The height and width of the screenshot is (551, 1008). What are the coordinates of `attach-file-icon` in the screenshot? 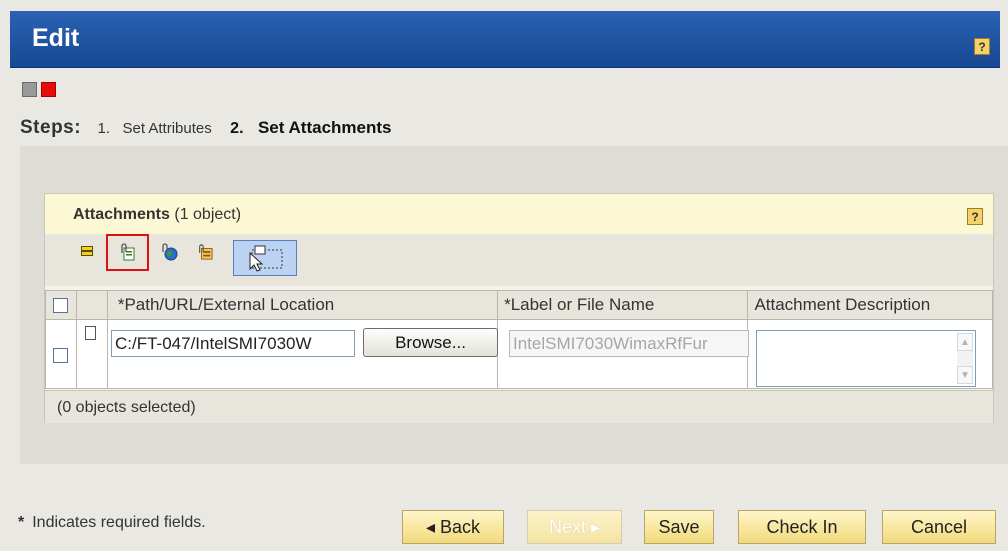 It's located at (127, 252).